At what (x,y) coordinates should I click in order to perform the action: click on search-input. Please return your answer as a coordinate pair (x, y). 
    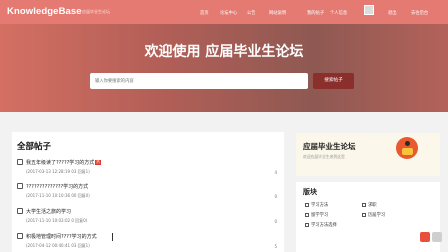
    Looking at the image, I should click on (199, 81).